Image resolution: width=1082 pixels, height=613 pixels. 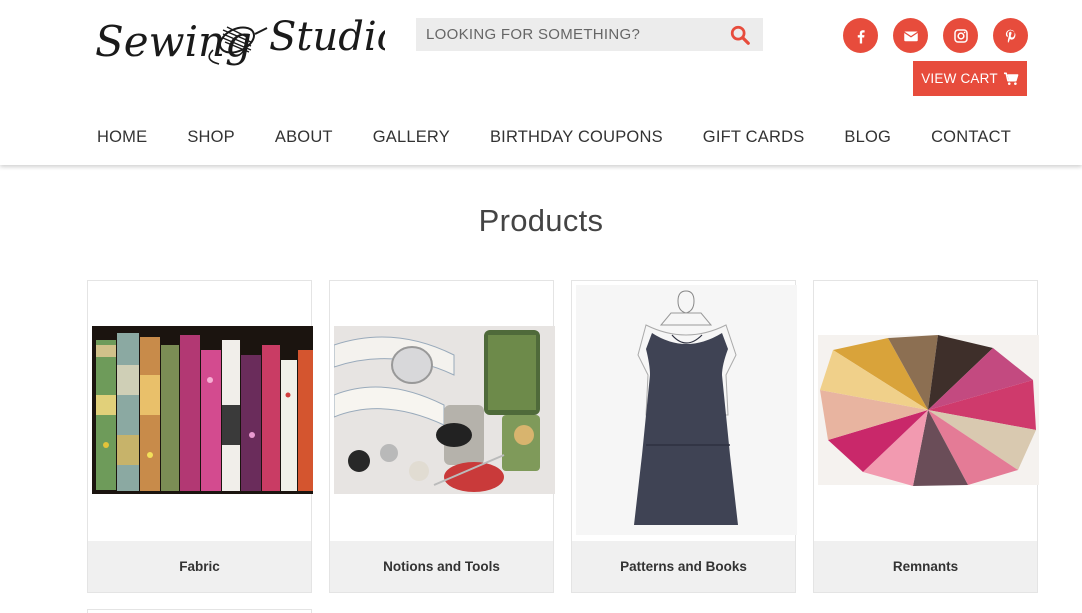 What do you see at coordinates (122, 137) in the screenshot?
I see `nav-item-home: HOME` at bounding box center [122, 137].